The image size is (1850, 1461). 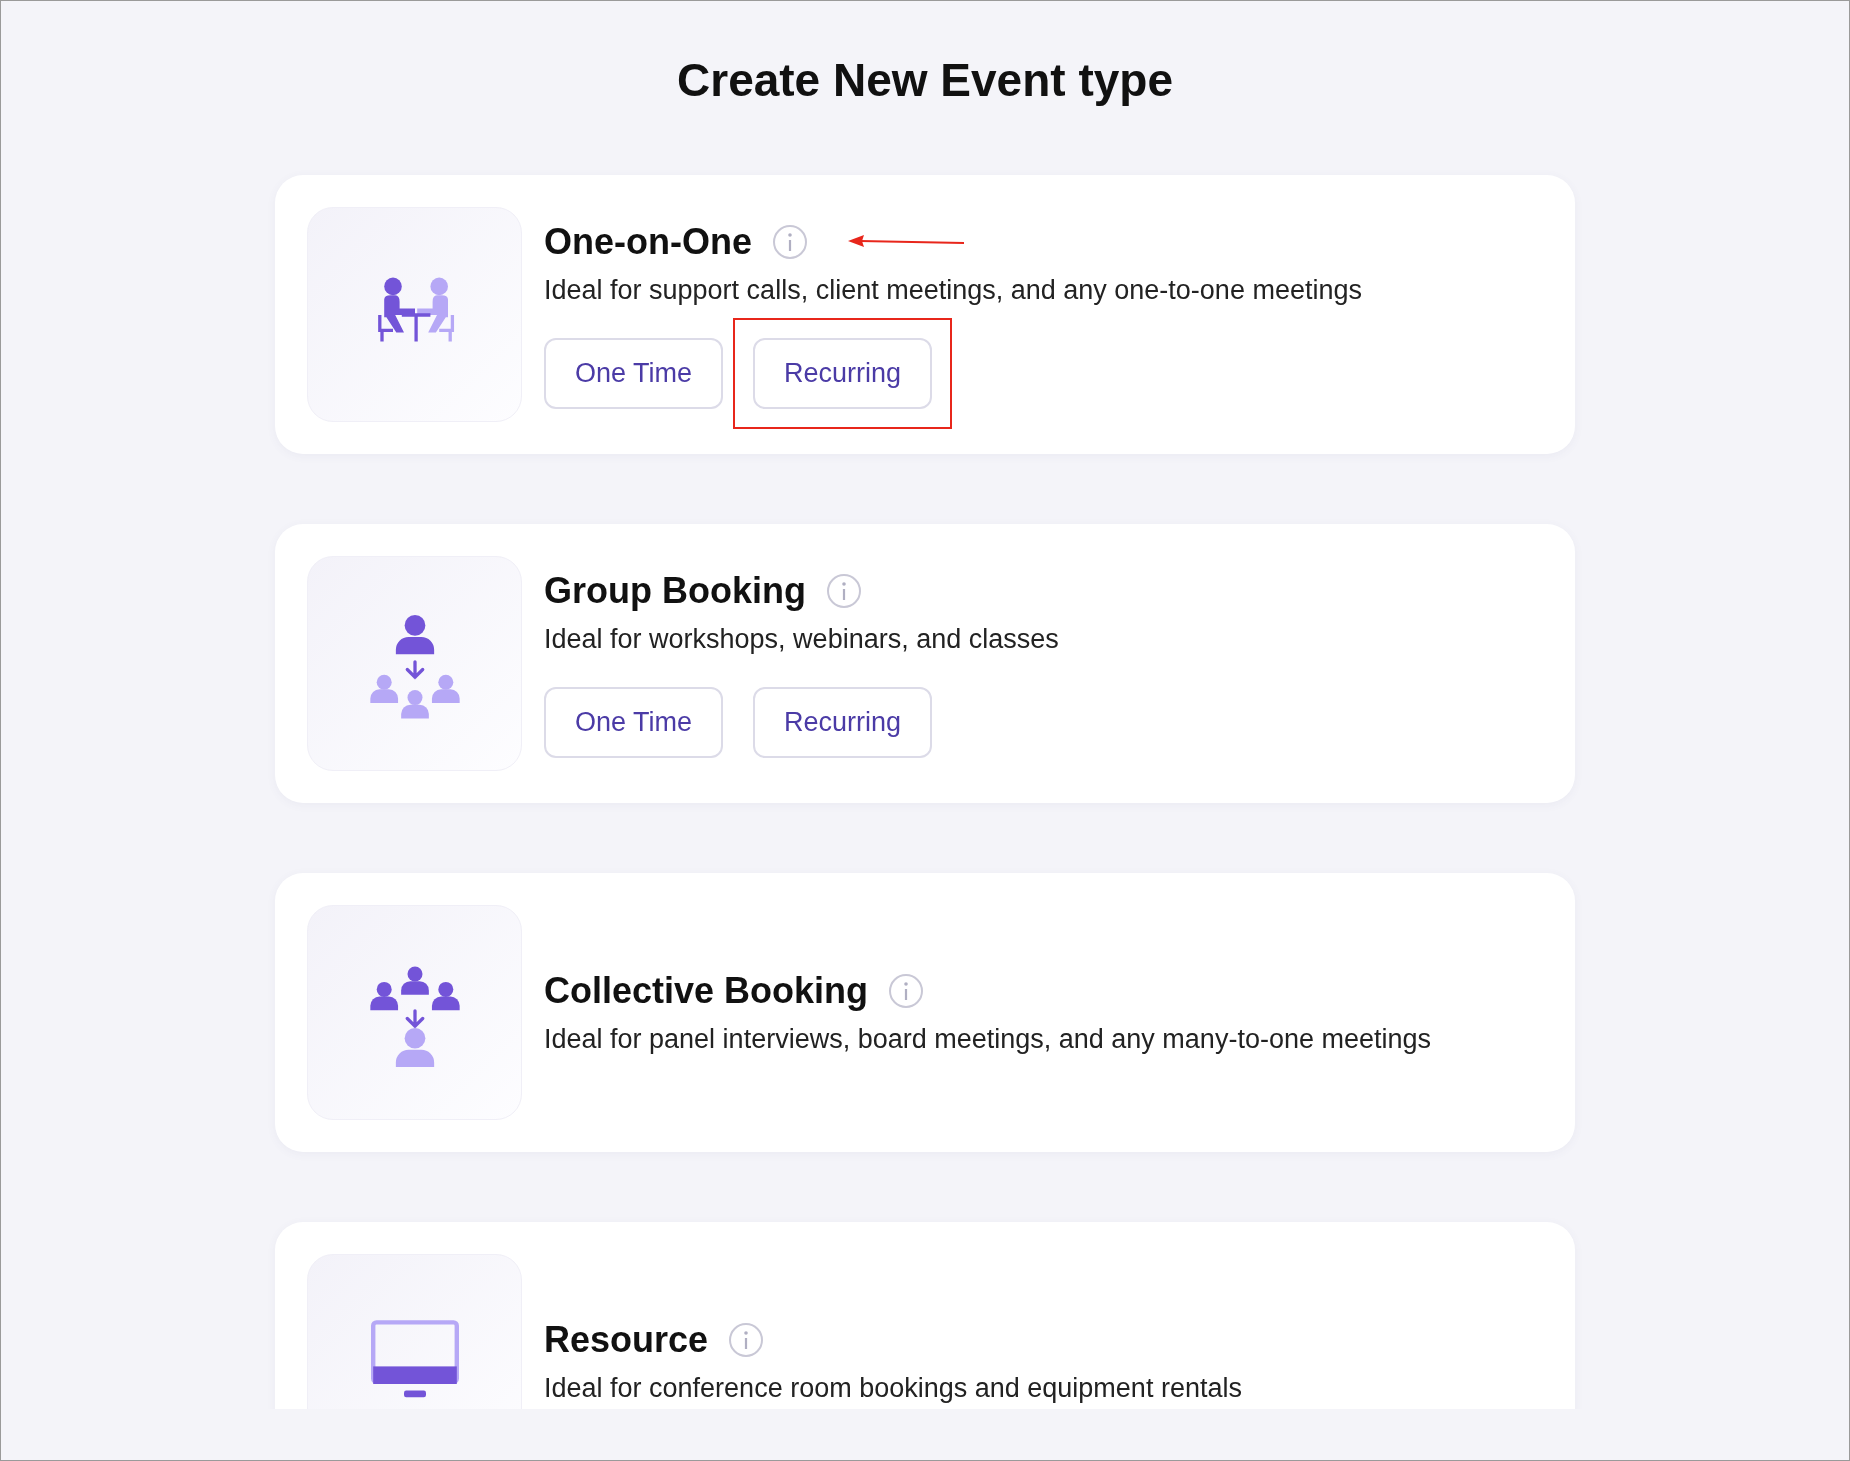 What do you see at coordinates (801, 639) in the screenshot?
I see `event-type-description: Ideal for workshops, webinars, and classes` at bounding box center [801, 639].